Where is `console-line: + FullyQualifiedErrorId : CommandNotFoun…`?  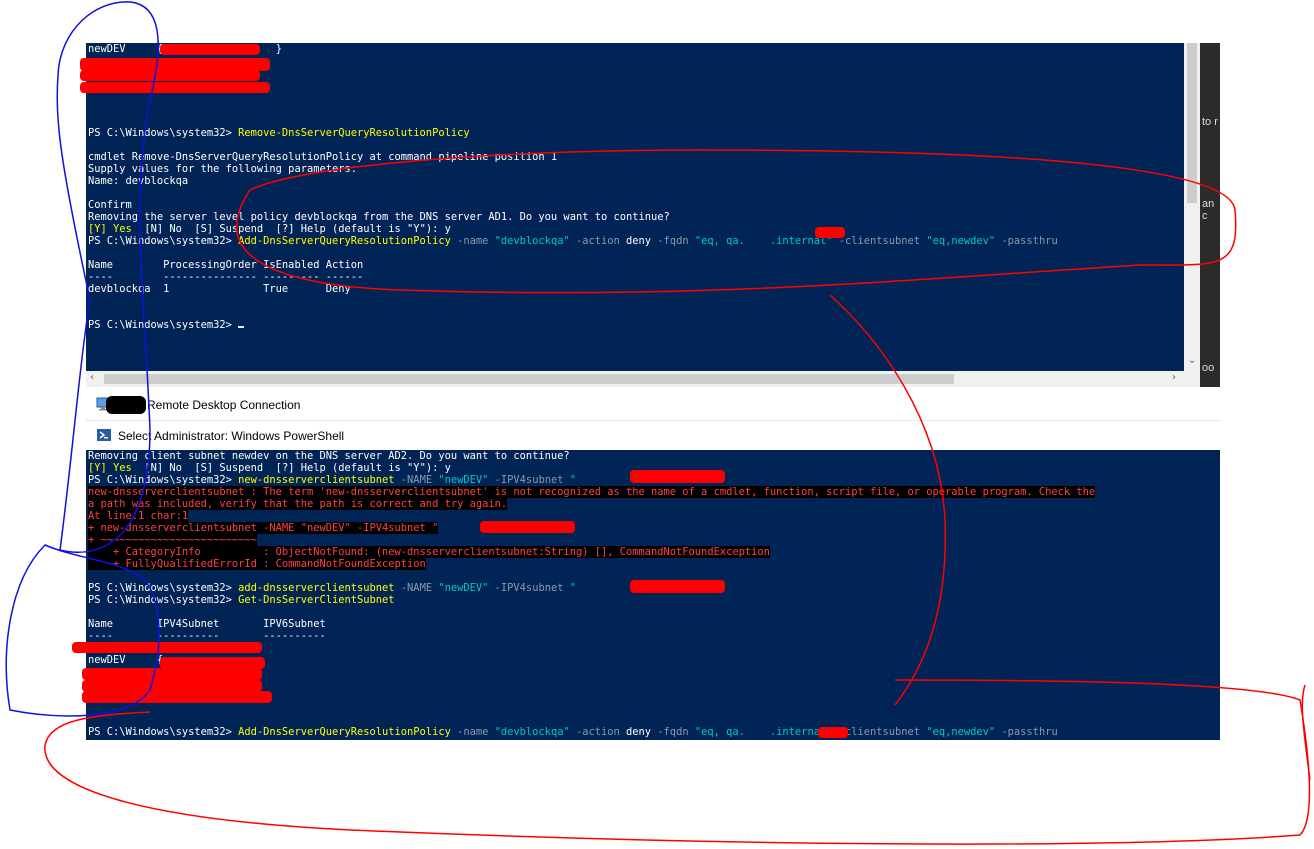 console-line: + FullyQualifiedErrorId : CommandNotFoun… is located at coordinates (653, 564).